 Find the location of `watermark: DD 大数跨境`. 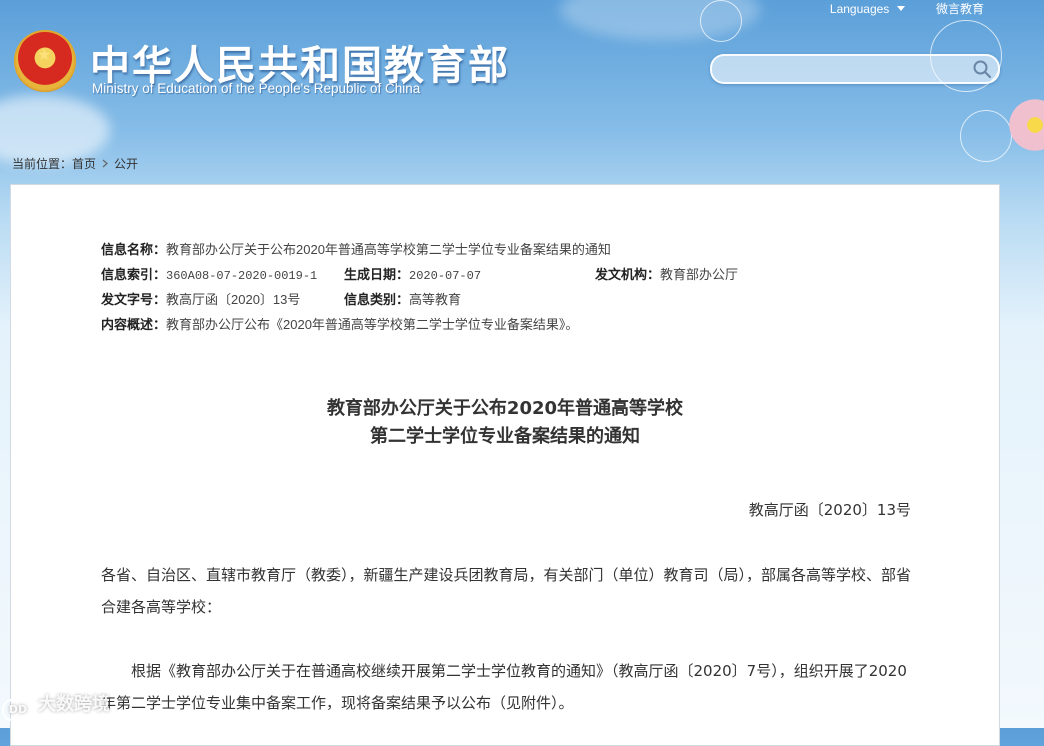

watermark: DD 大数跨境 is located at coordinates (56, 705).